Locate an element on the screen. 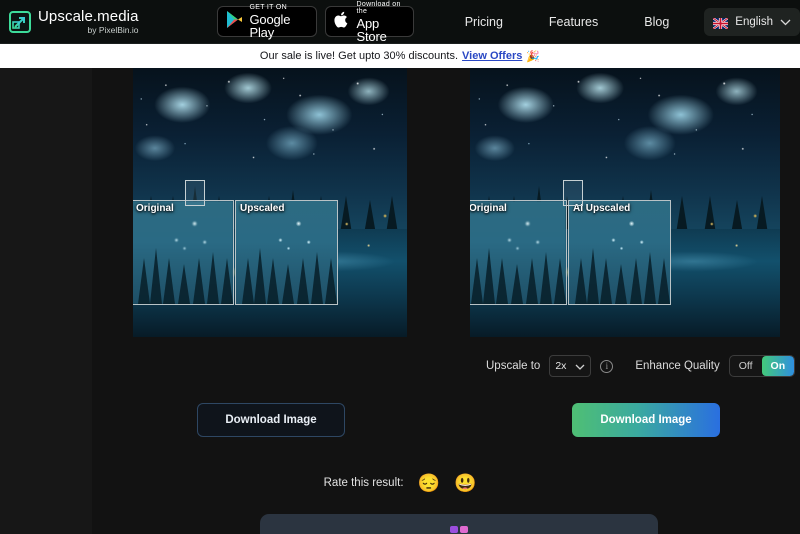  app-store-big-label: App Store is located at coordinates (371, 29).